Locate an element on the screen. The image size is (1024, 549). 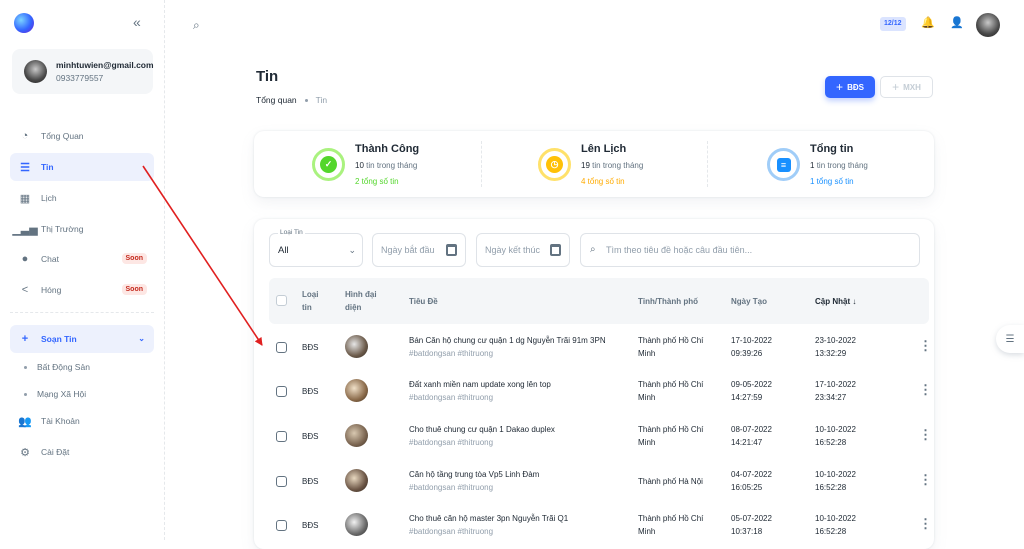
stat-month-count: 19 tin trong tháng is located at coordinates (612, 165).